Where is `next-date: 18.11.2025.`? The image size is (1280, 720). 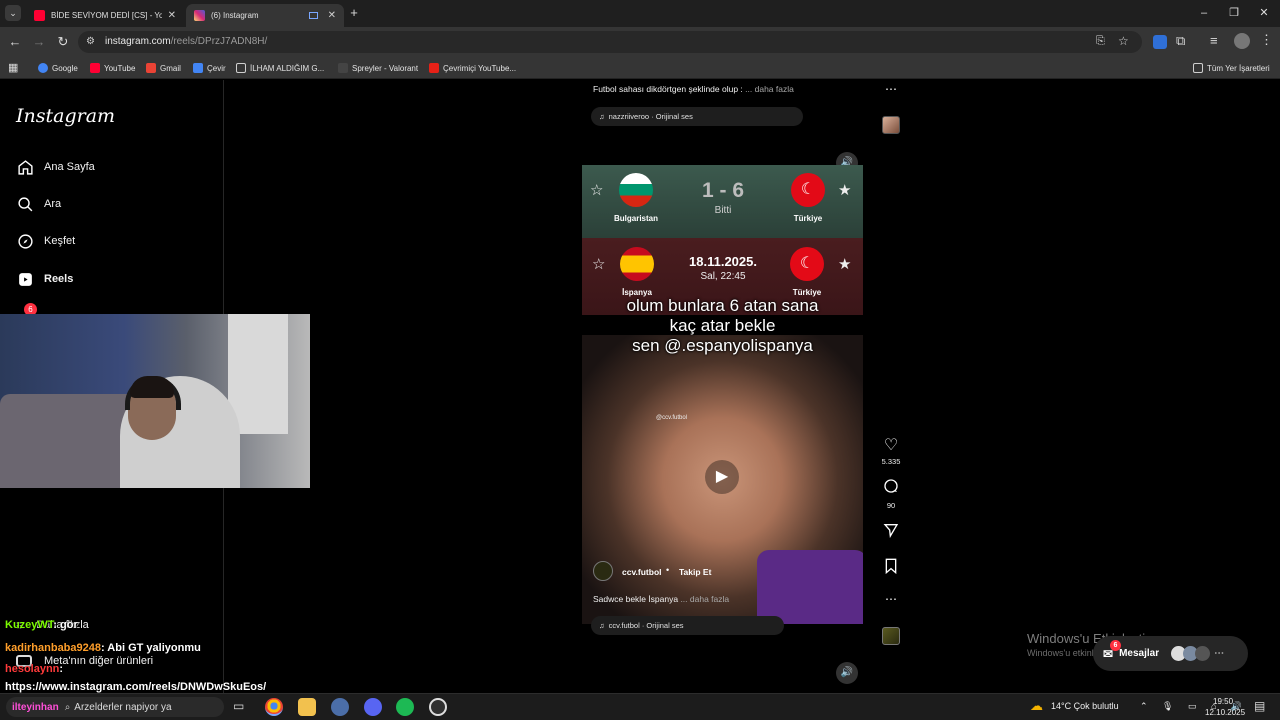 next-date: 18.11.2025. is located at coordinates (723, 261).